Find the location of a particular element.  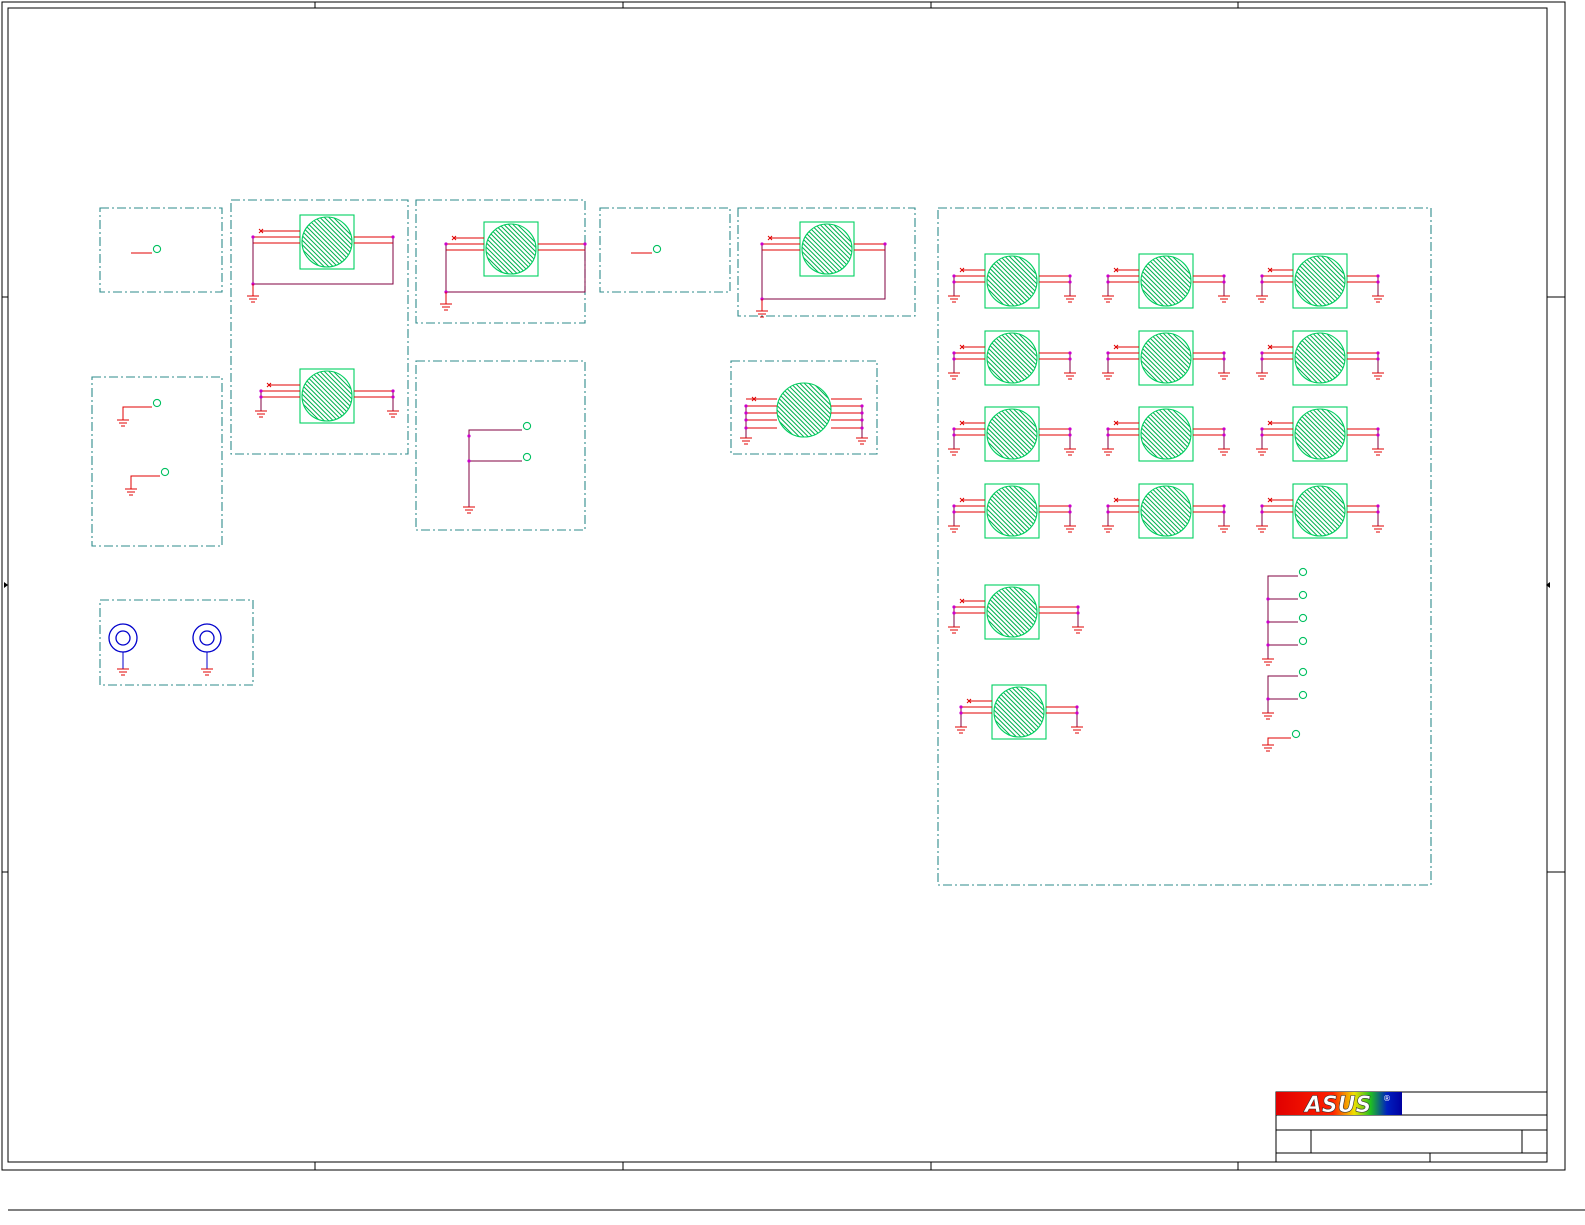

title-block: ASUS ® is located at coordinates (1411, 1127).